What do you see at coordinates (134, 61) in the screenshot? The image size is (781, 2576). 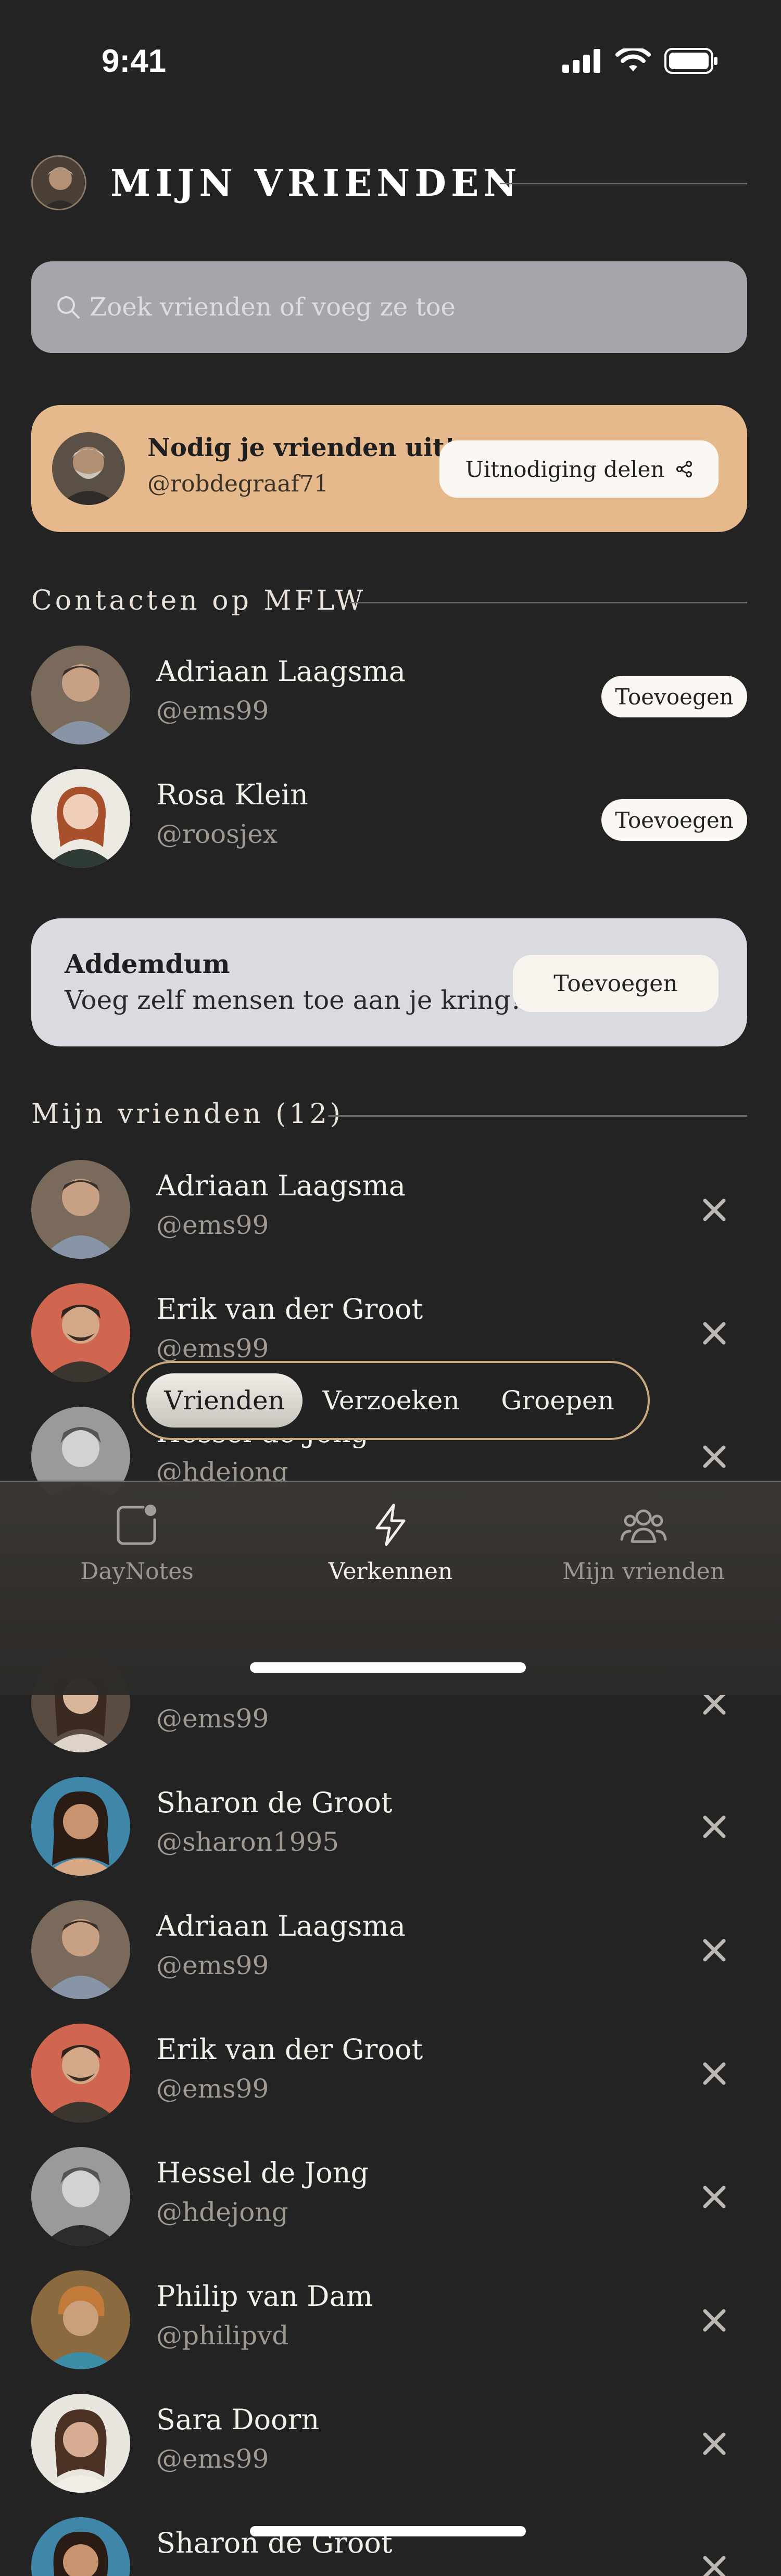 I see `status-time: 9:41` at bounding box center [134, 61].